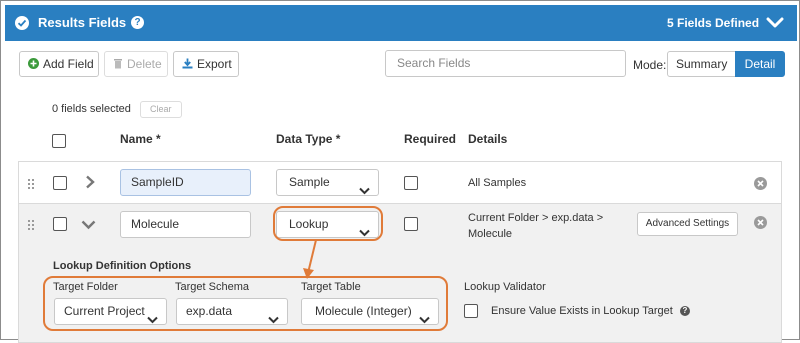 The image size is (800, 343). I want to click on delete-button: Delete, so click(136, 64).